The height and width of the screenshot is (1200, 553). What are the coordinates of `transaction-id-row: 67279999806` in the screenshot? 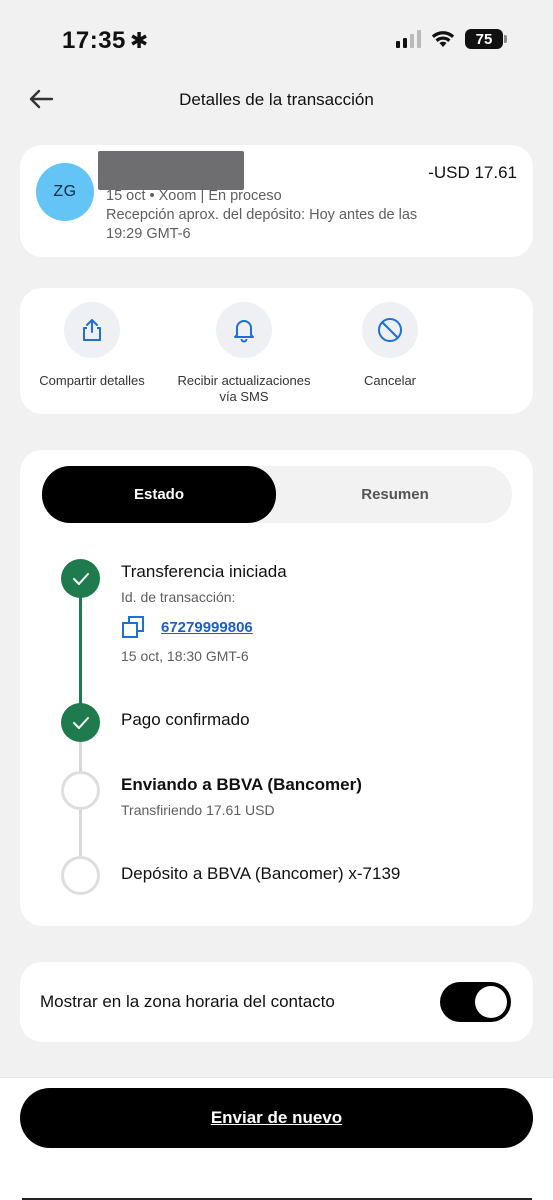 It's located at (187, 627).